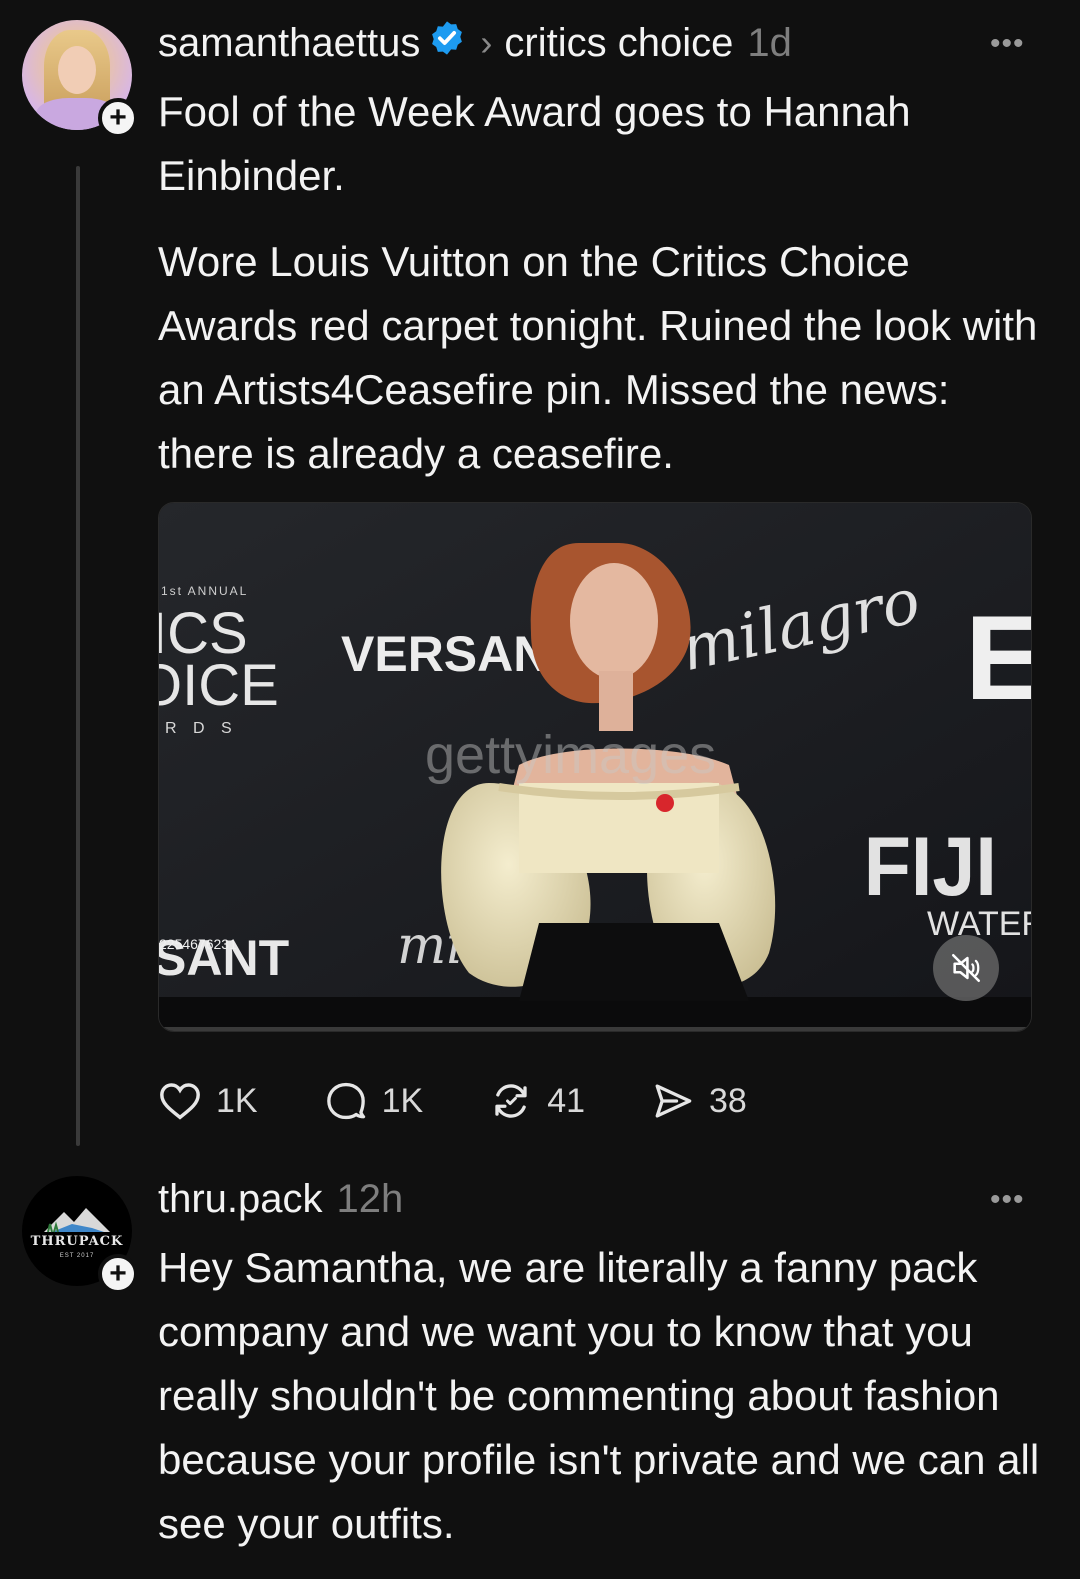  Describe the element at coordinates (289, 43) in the screenshot. I see `author-username: samanthaettus` at that location.